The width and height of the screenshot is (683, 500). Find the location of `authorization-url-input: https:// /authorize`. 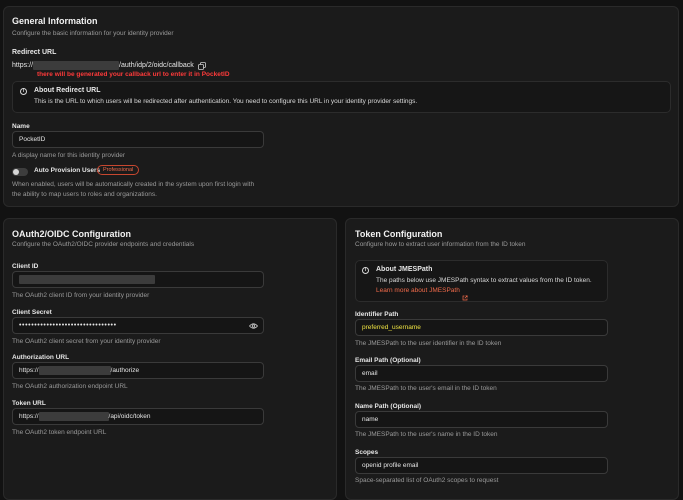

authorization-url-input: https:// /authorize is located at coordinates (138, 370).